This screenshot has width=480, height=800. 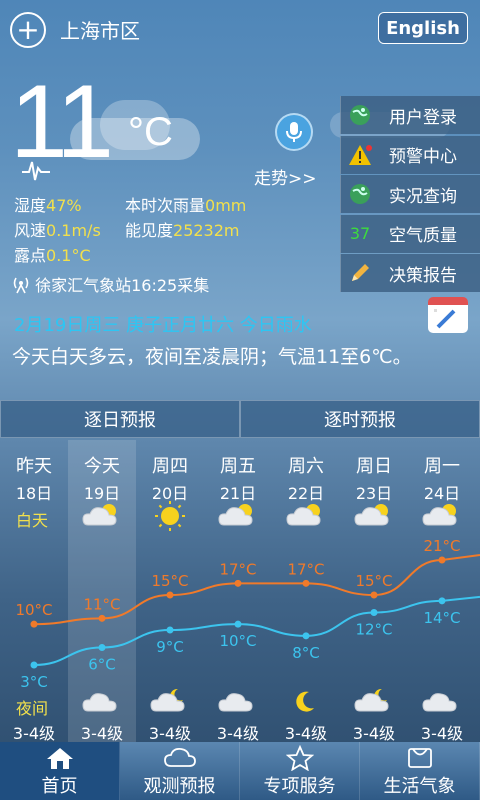 I want to click on menu-warning-center: 预警中心, so click(x=410, y=154).